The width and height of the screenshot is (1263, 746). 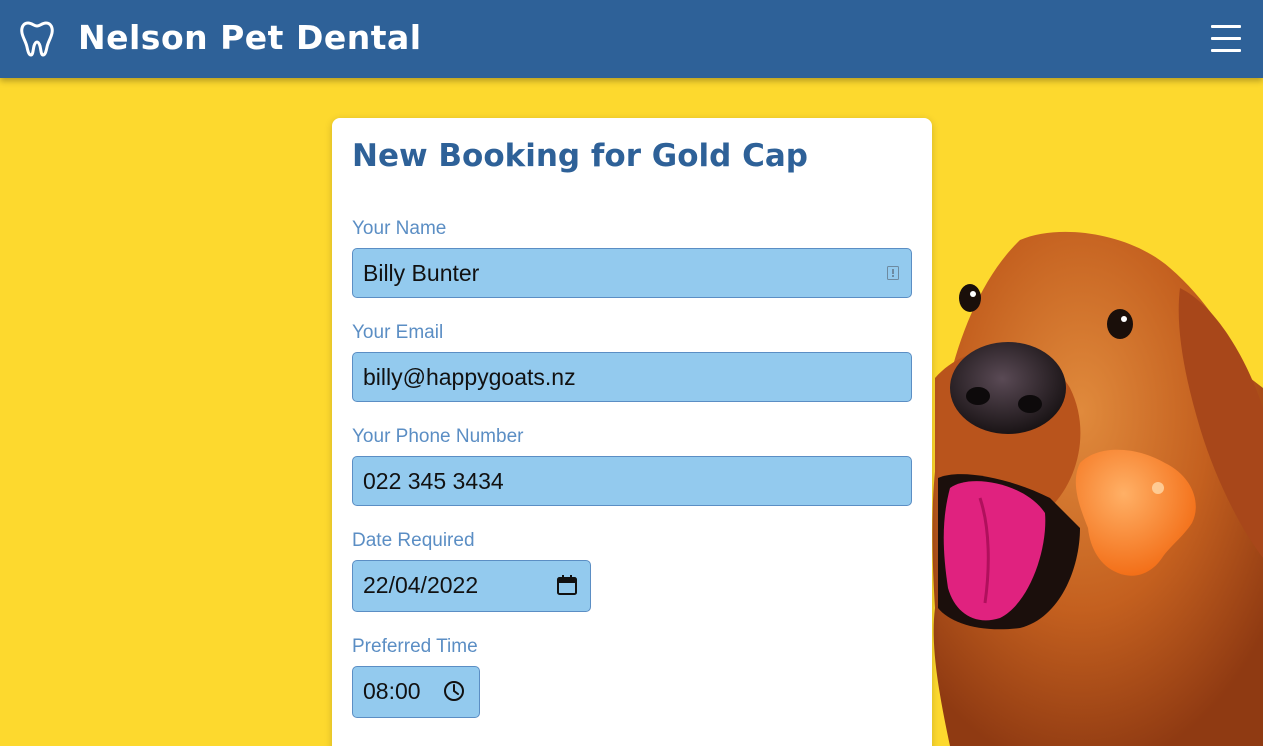 What do you see at coordinates (413, 540) in the screenshot?
I see `date-label: Date Required` at bounding box center [413, 540].